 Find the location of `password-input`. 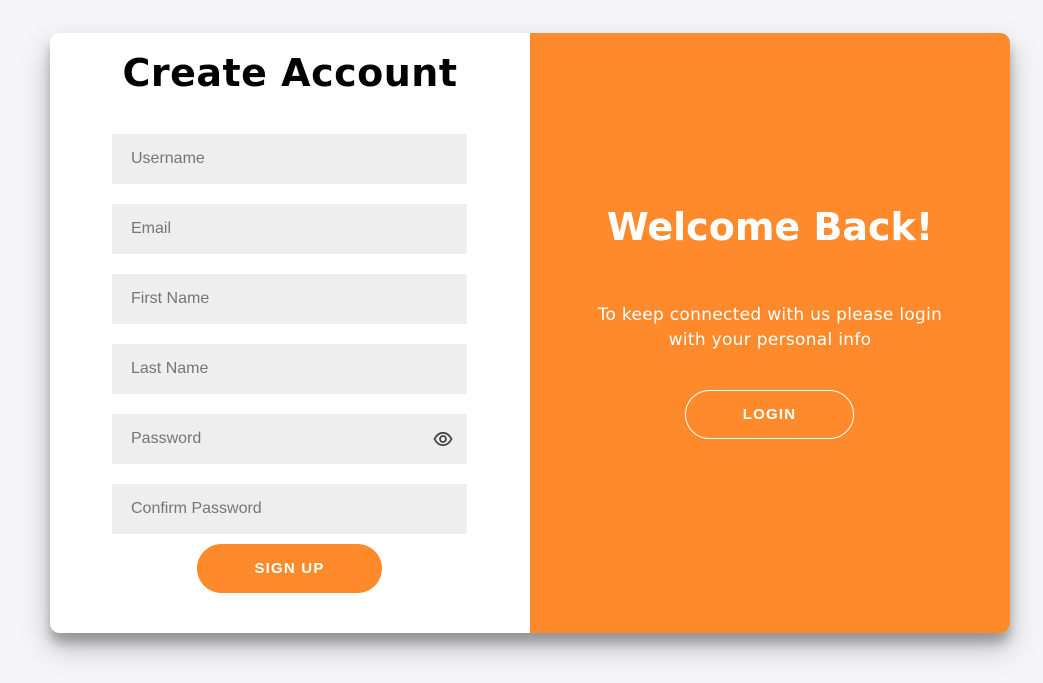

password-input is located at coordinates (289, 439).